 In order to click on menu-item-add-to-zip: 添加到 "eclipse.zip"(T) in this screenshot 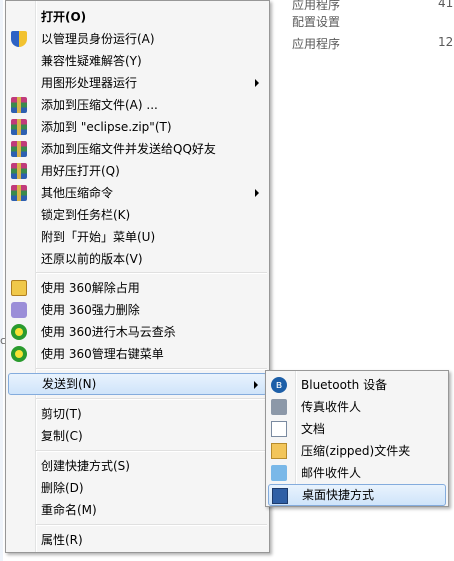, I will do `click(137, 127)`.